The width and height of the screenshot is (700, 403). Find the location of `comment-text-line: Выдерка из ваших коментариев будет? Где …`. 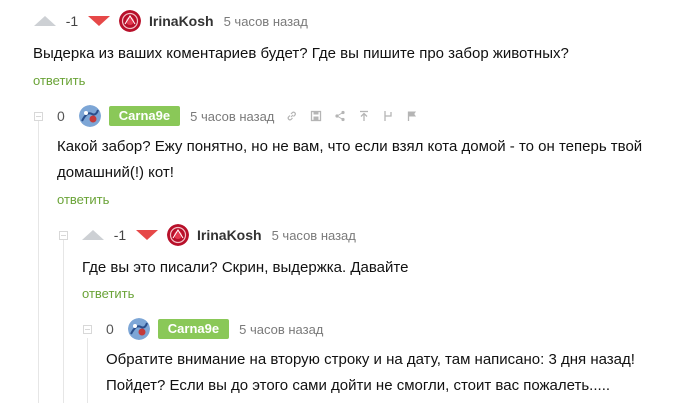

comment-text-line: Выдерка из ваших коментариев будет? Где … is located at coordinates (301, 53).